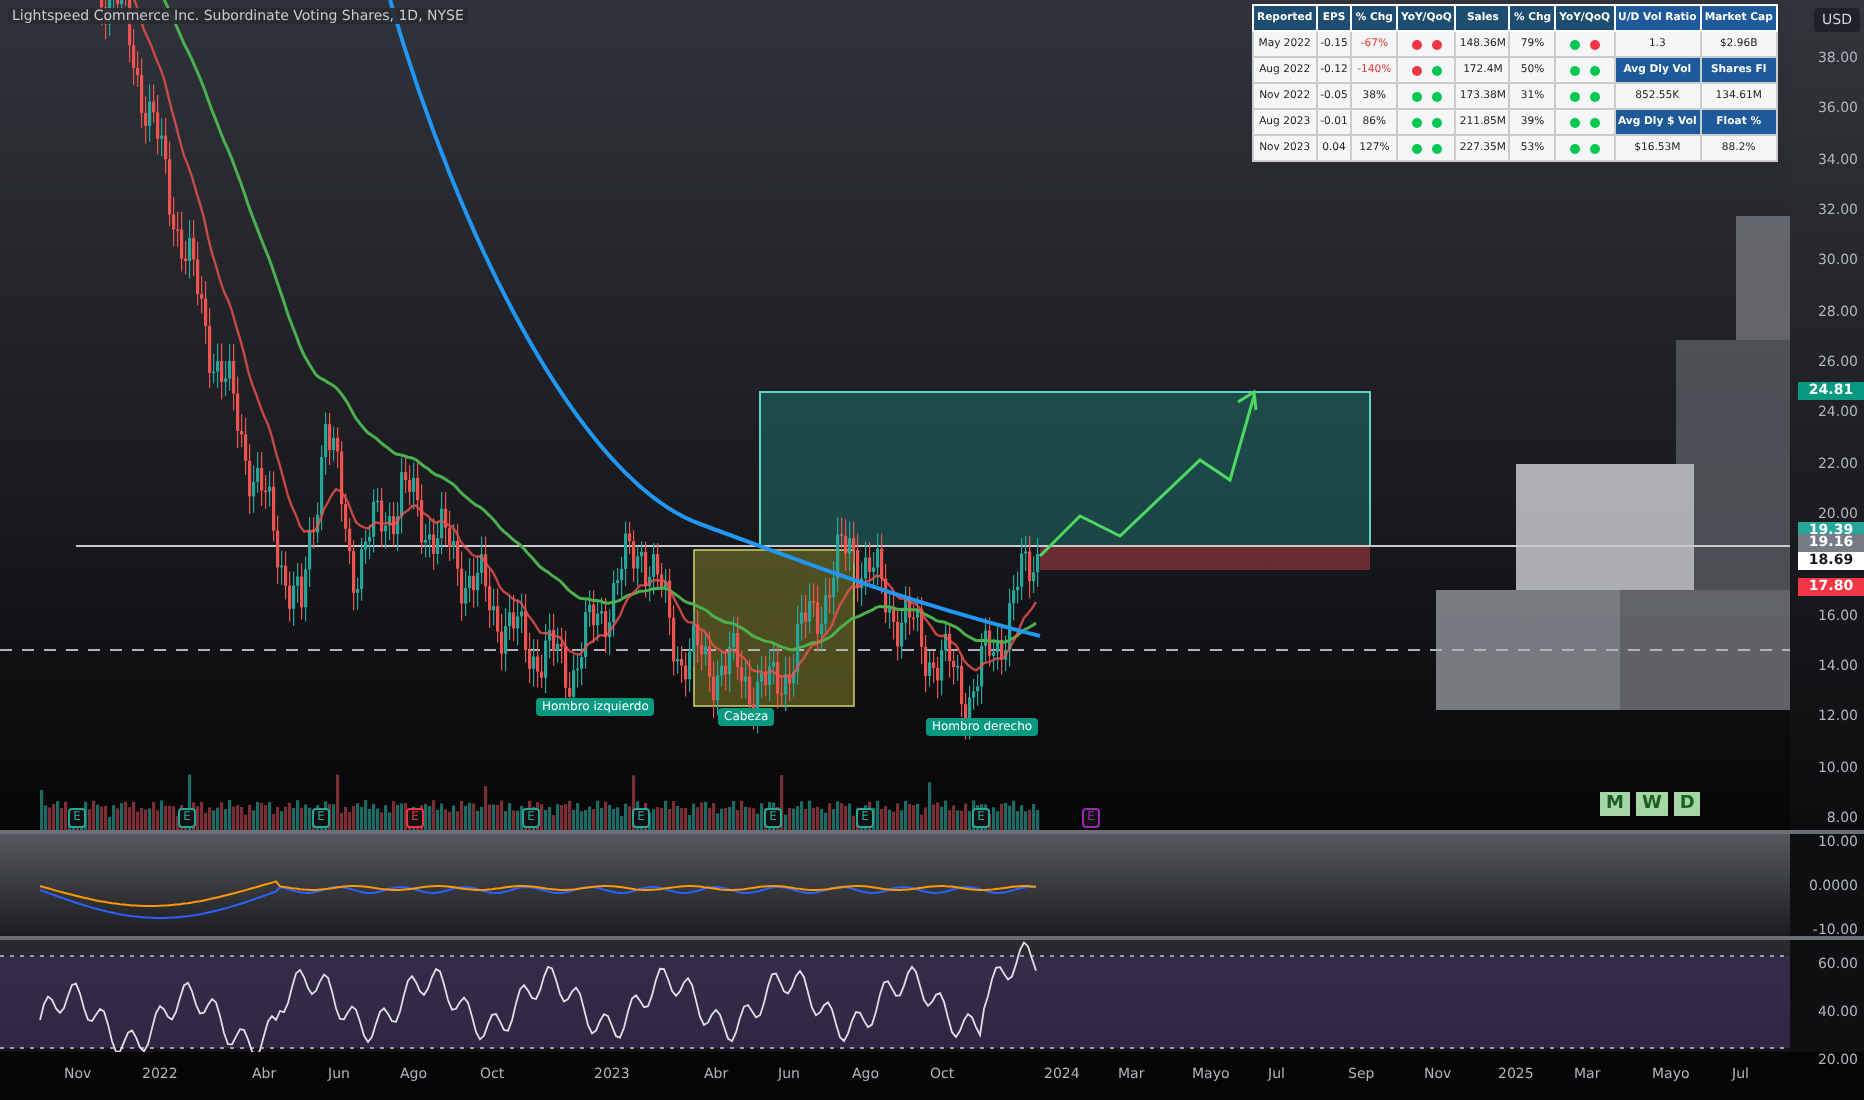 The width and height of the screenshot is (1864, 1100). I want to click on timeframe-button: M, so click(1615, 804).